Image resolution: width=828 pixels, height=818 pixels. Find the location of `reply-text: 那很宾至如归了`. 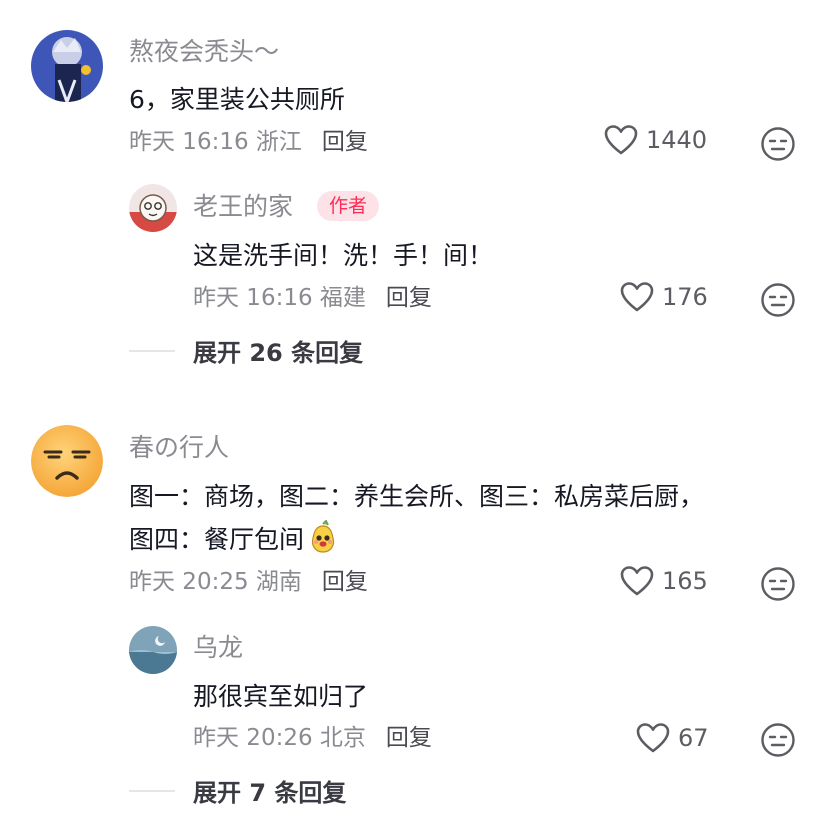

reply-text: 那很宾至如归了 is located at coordinates (281, 696).